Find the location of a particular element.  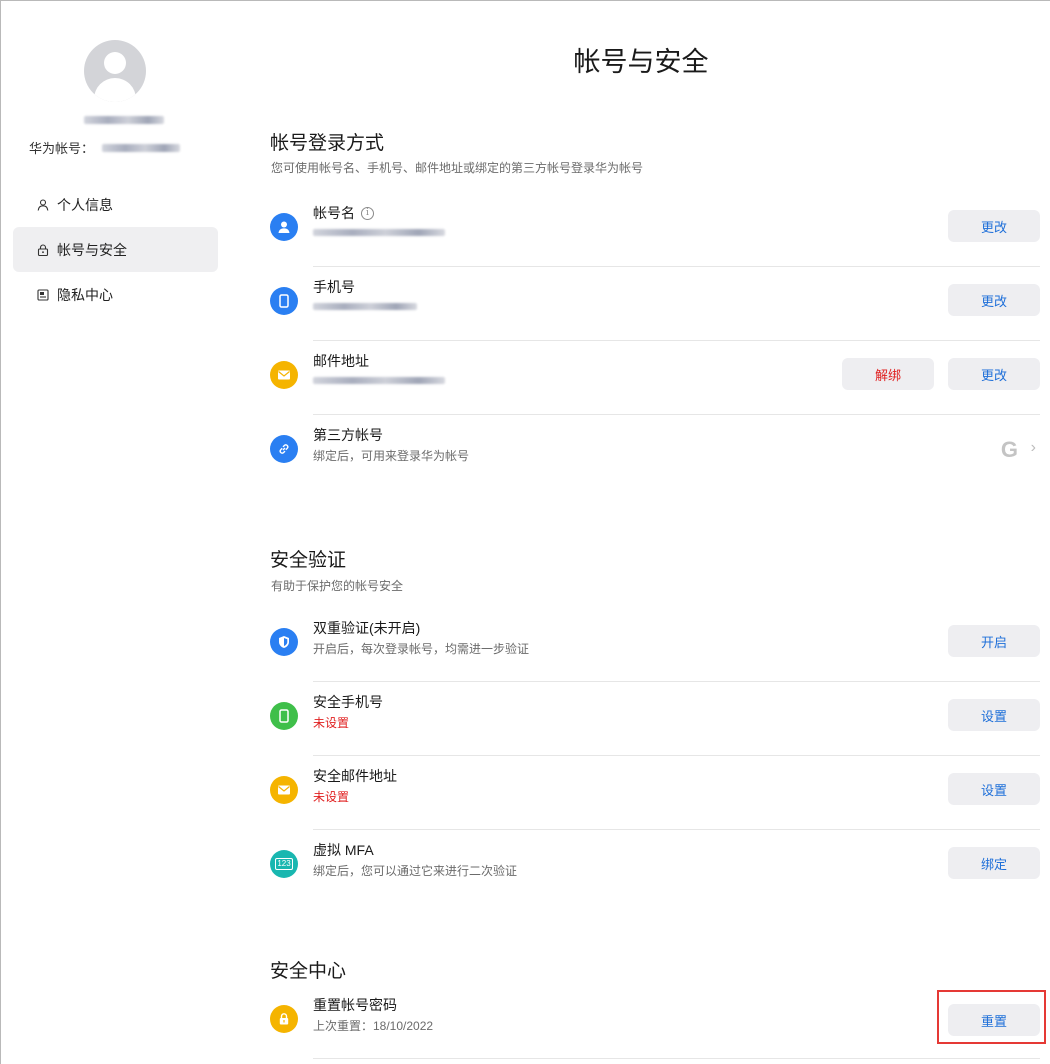

account-label: 华为帐号： is located at coordinates (62, 148).